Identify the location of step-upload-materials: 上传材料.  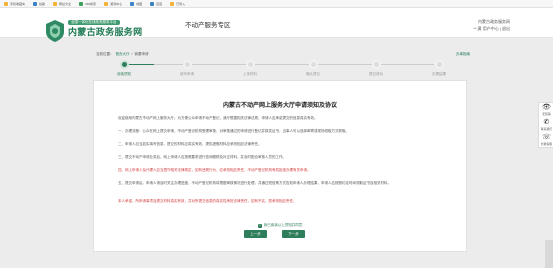
(250, 68).